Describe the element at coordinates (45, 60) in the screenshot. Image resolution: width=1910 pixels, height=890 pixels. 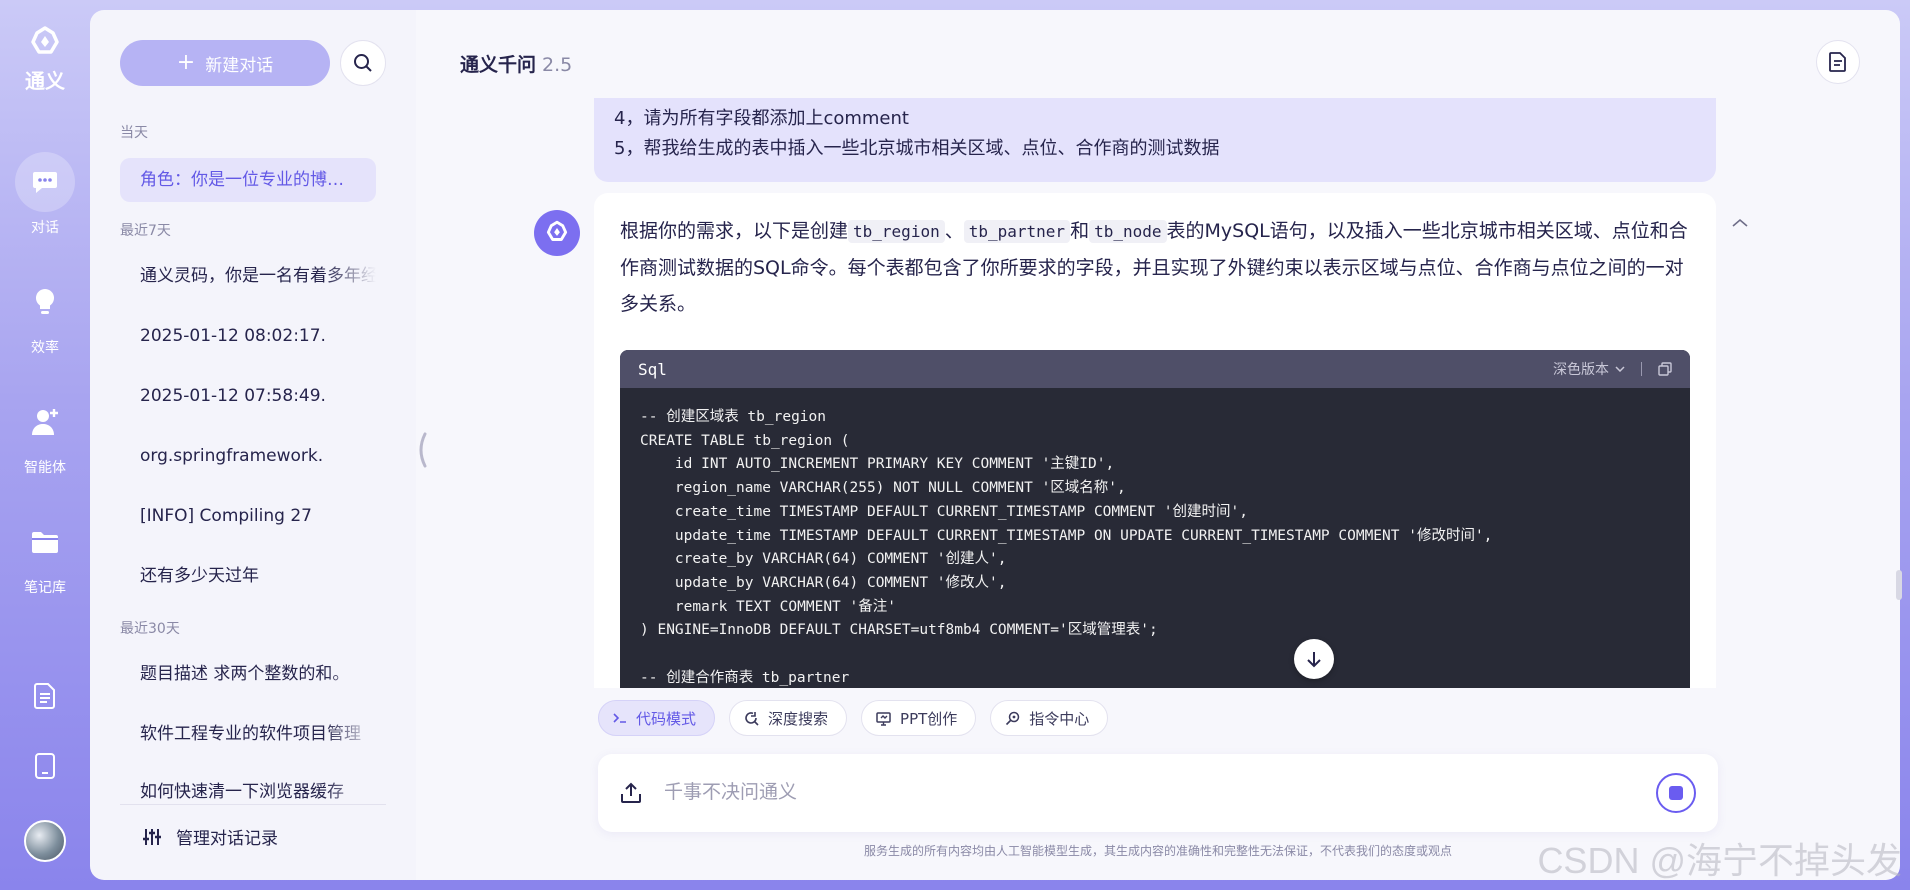
I see `brand: 通义` at that location.